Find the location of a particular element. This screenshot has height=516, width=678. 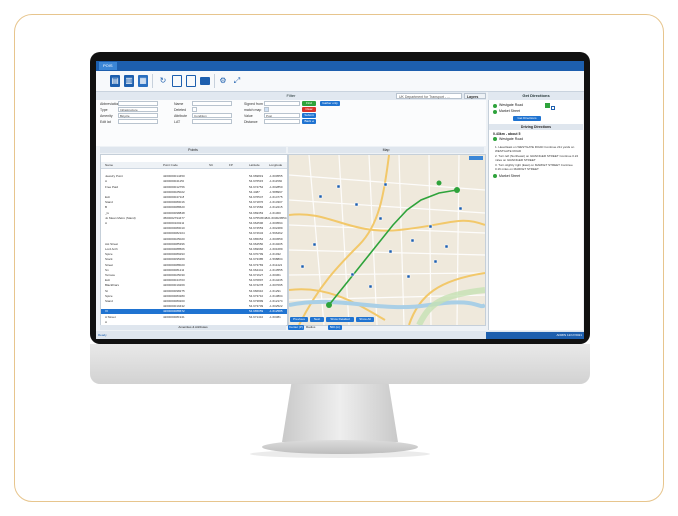

table-cell: 54.973709 is located at coordinates (256, 306).